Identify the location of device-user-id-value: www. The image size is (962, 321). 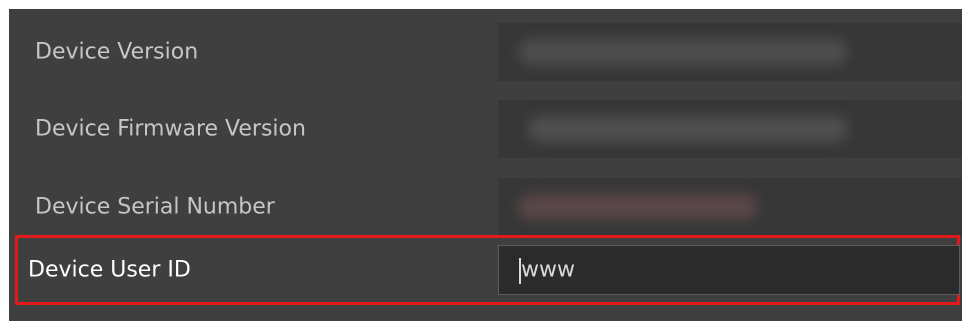
(548, 270).